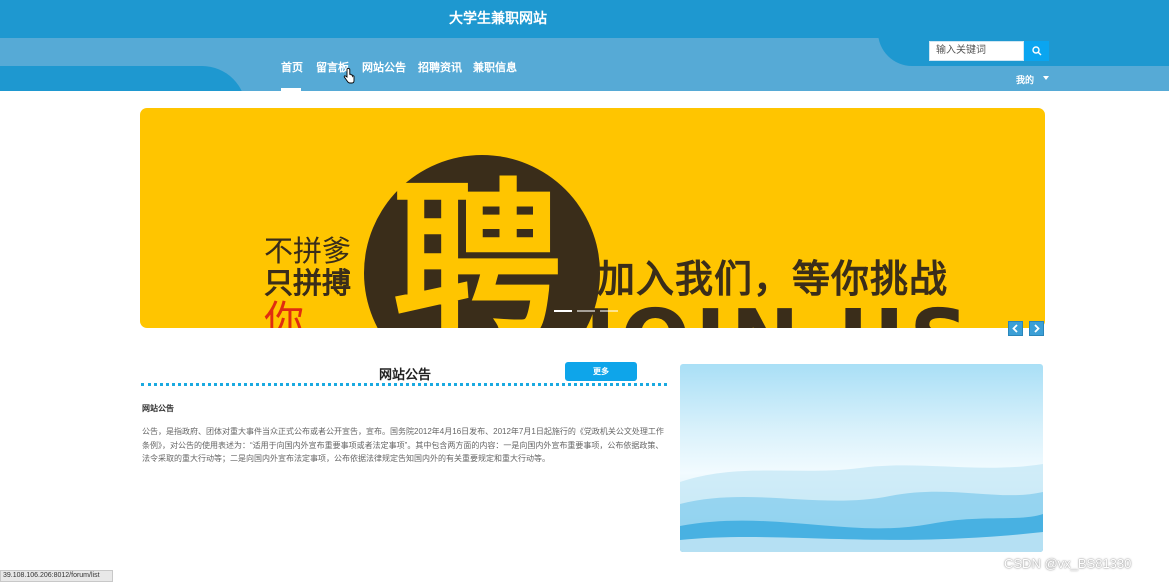 Image resolution: width=1169 pixels, height=582 pixels. I want to click on carousel-prev-button, so click(1015, 328).